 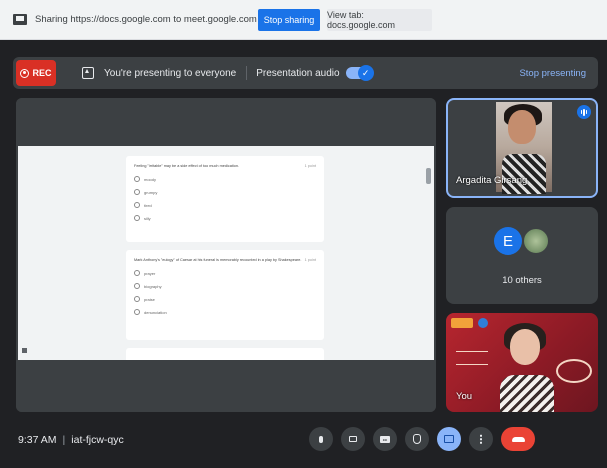 I want to click on virtual-background-logo, so click(x=462, y=323).